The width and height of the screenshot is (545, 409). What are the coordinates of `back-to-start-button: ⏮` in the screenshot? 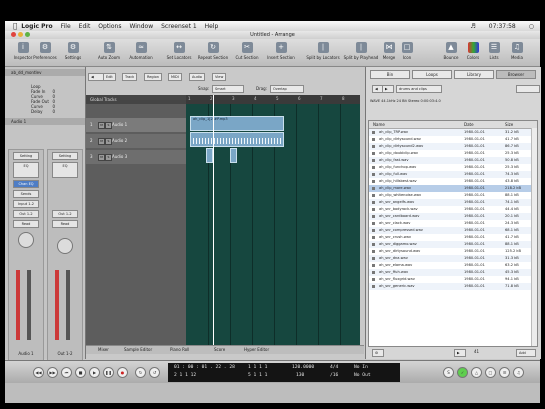 It's located at (66, 372).